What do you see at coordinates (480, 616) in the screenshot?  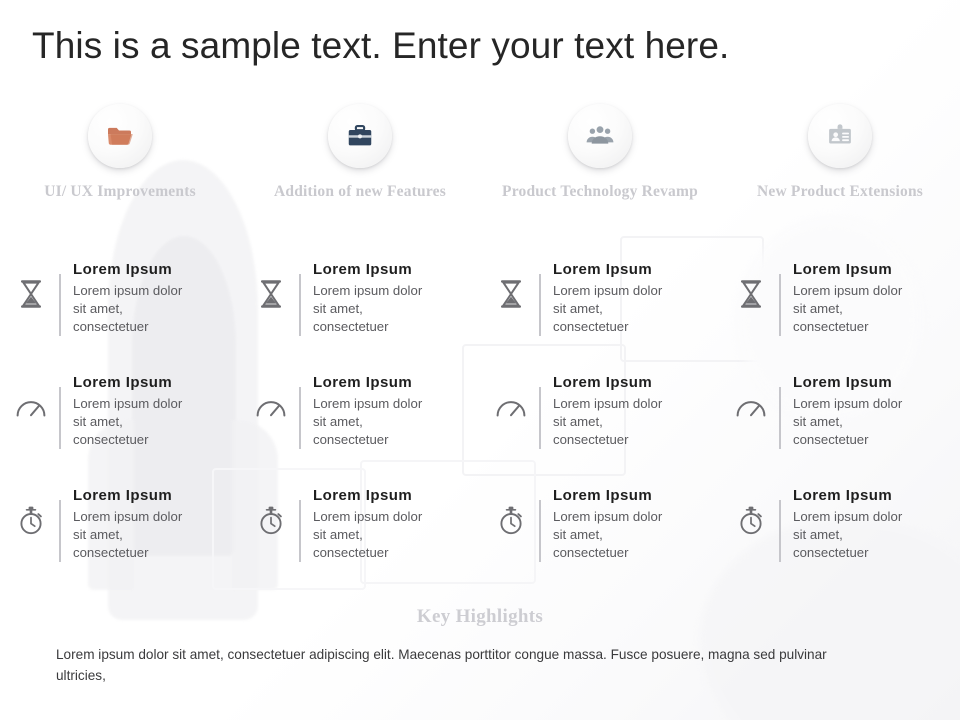 I see `key-highlights-heading: Key Highlights` at bounding box center [480, 616].